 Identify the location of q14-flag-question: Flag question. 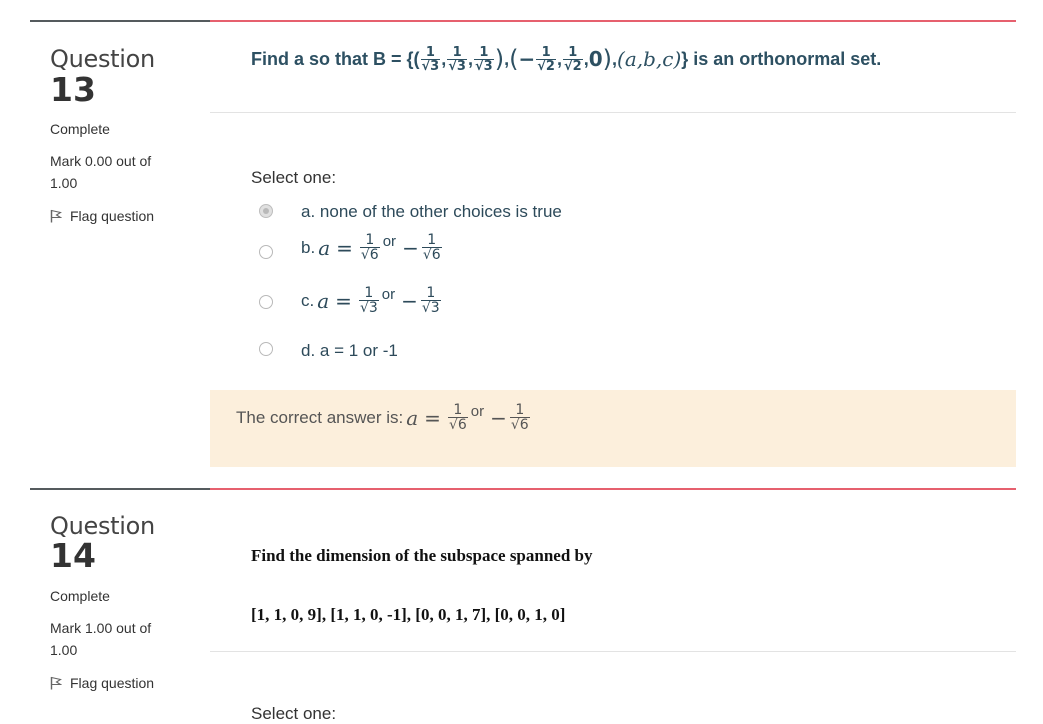
(102, 683).